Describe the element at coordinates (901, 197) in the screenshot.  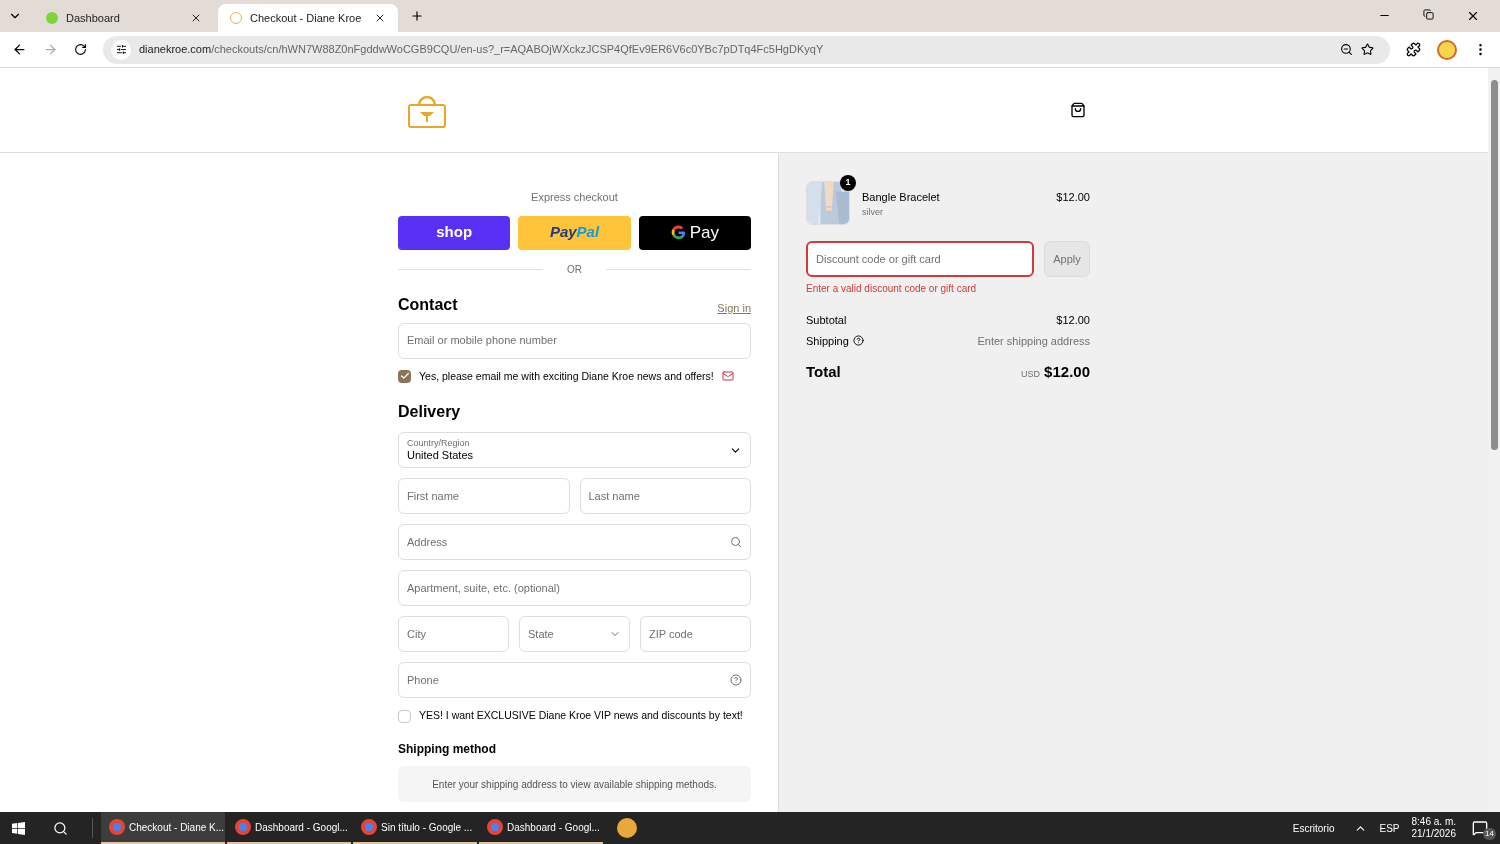
I see `product-name: Bangle Bracelet` at that location.